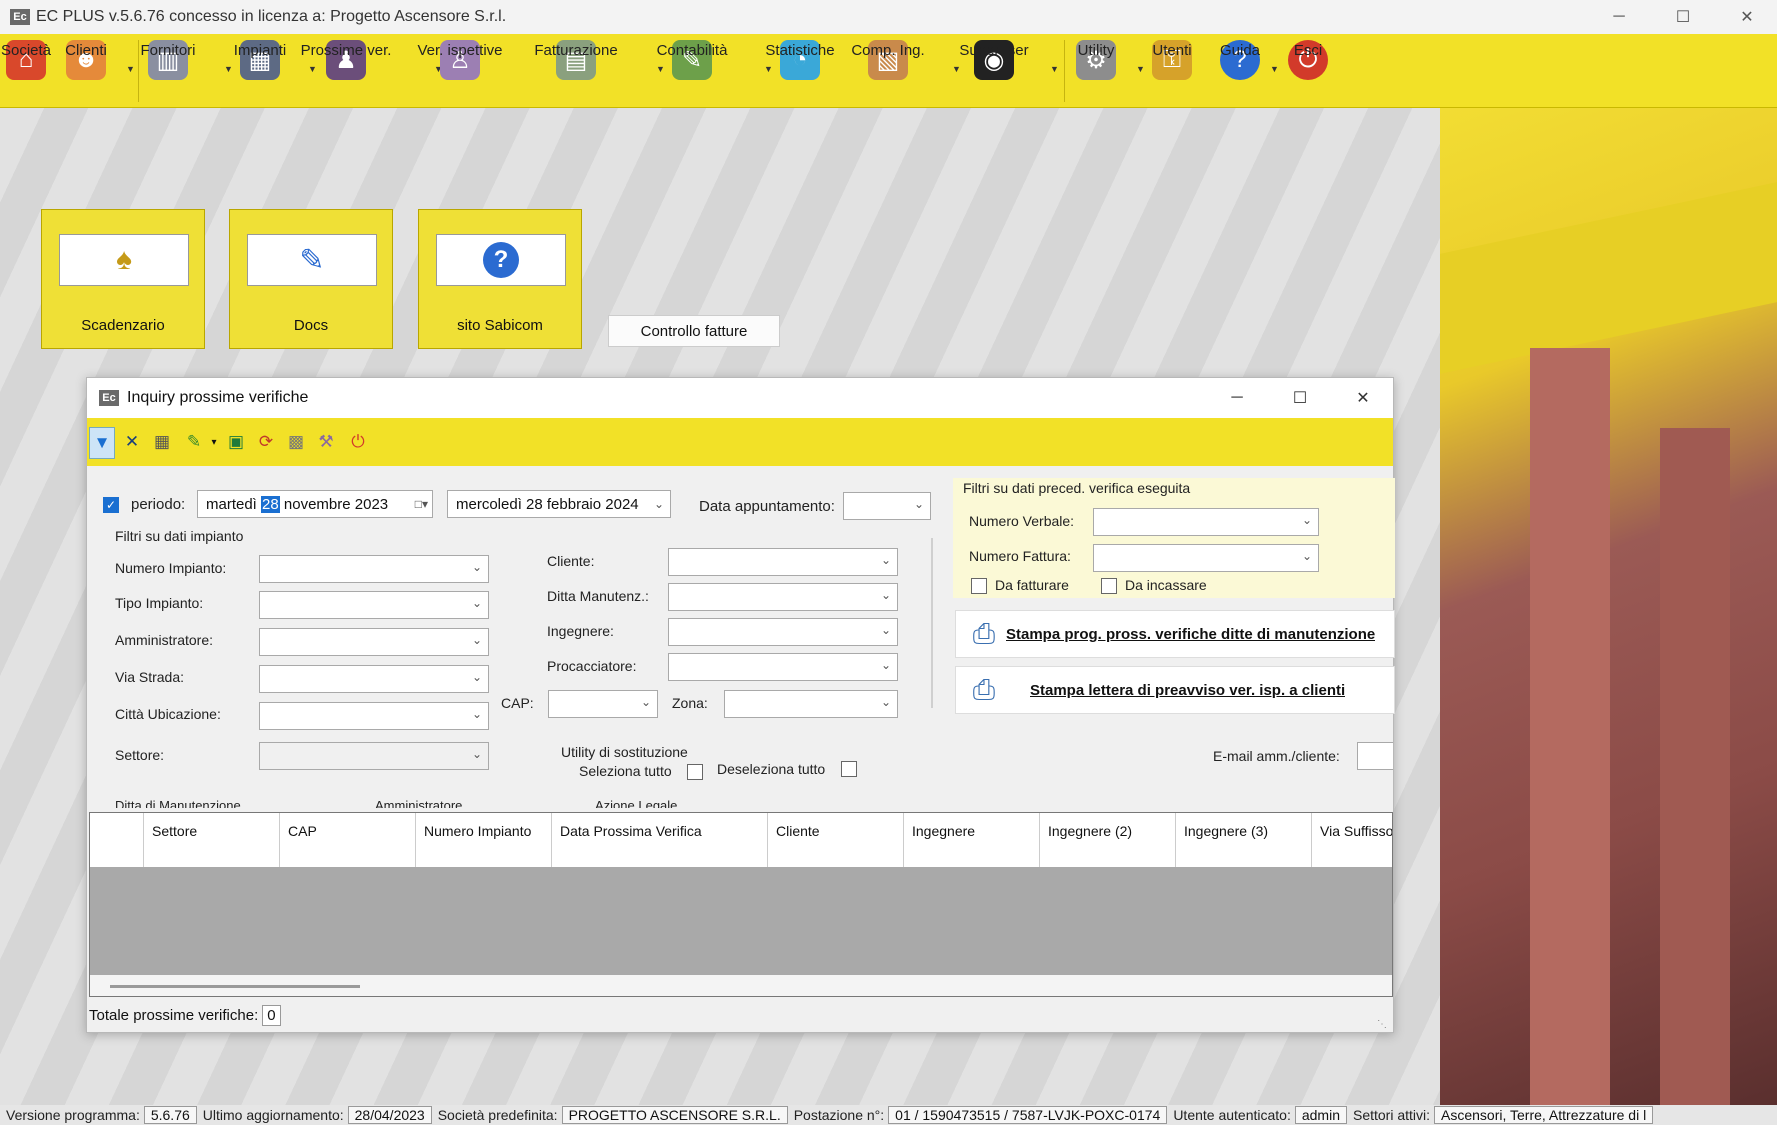  What do you see at coordinates (1109, 586) in the screenshot?
I see `da-incassare-checkbox` at bounding box center [1109, 586].